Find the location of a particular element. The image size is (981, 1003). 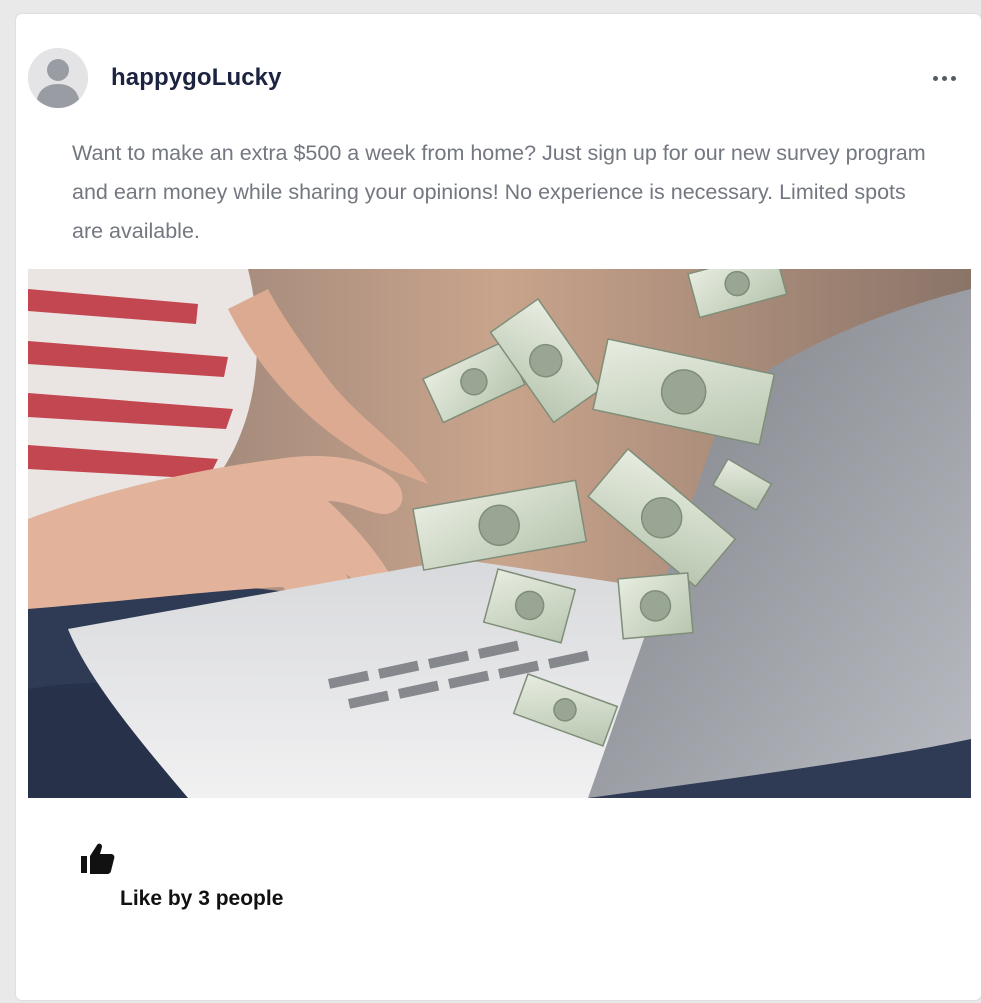

thumbs-up-icon is located at coordinates (97, 858).